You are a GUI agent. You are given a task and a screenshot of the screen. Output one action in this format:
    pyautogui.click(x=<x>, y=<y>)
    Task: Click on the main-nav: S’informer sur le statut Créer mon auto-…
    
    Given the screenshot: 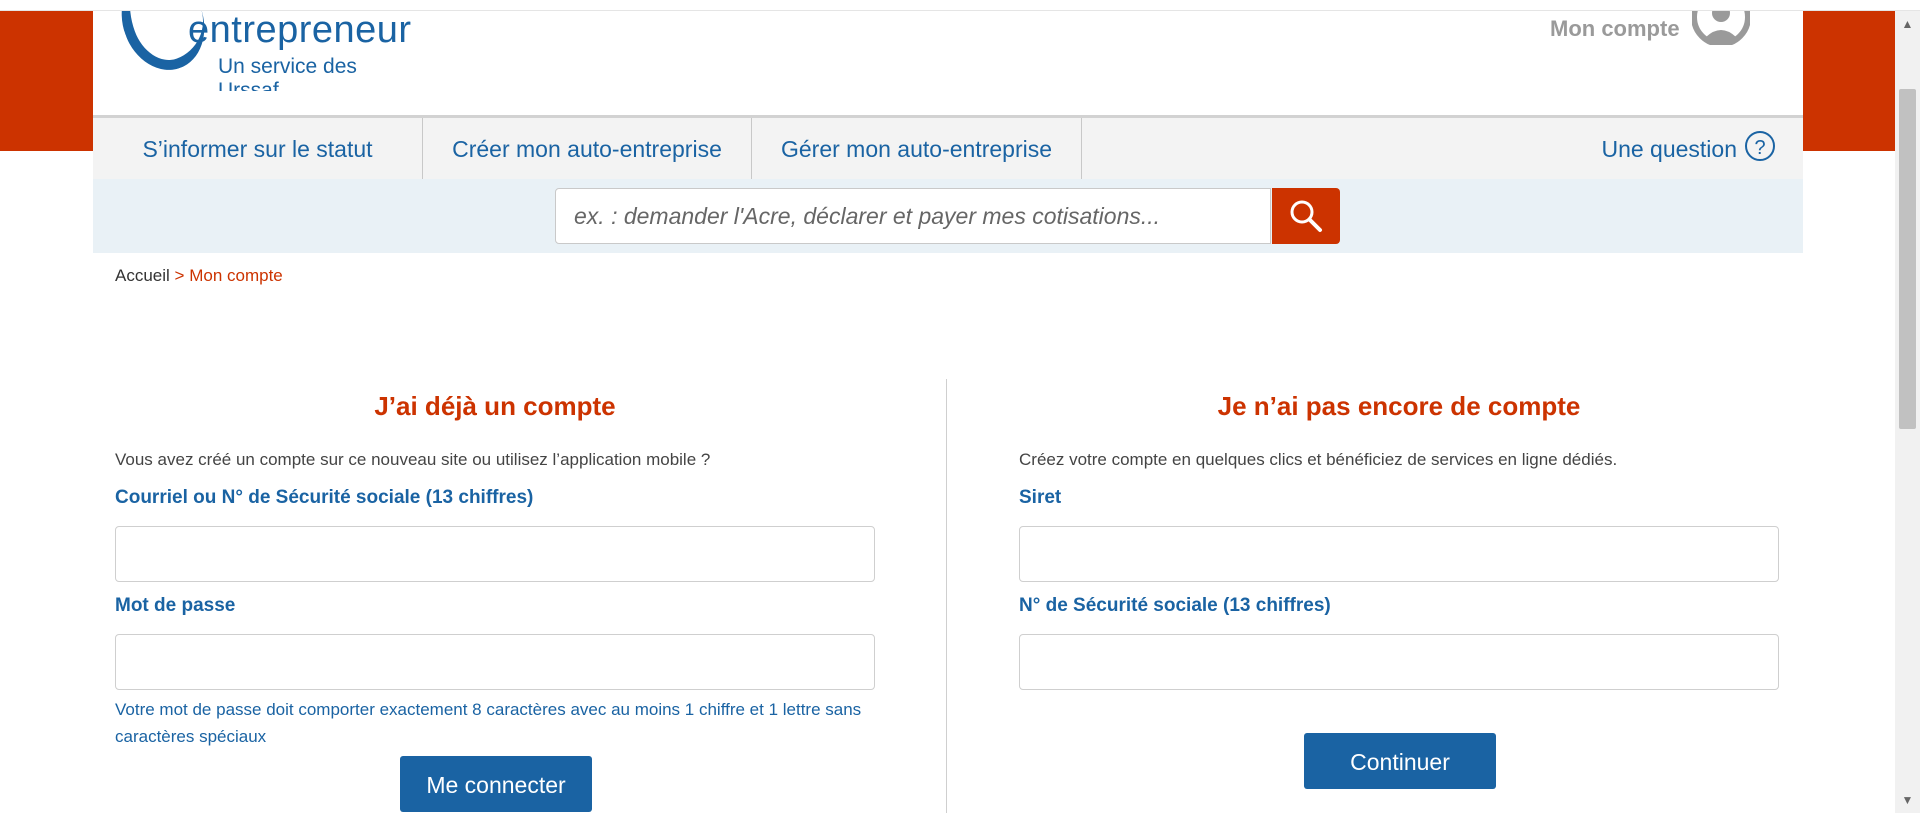 What is the action you would take?
    pyautogui.click(x=948, y=148)
    